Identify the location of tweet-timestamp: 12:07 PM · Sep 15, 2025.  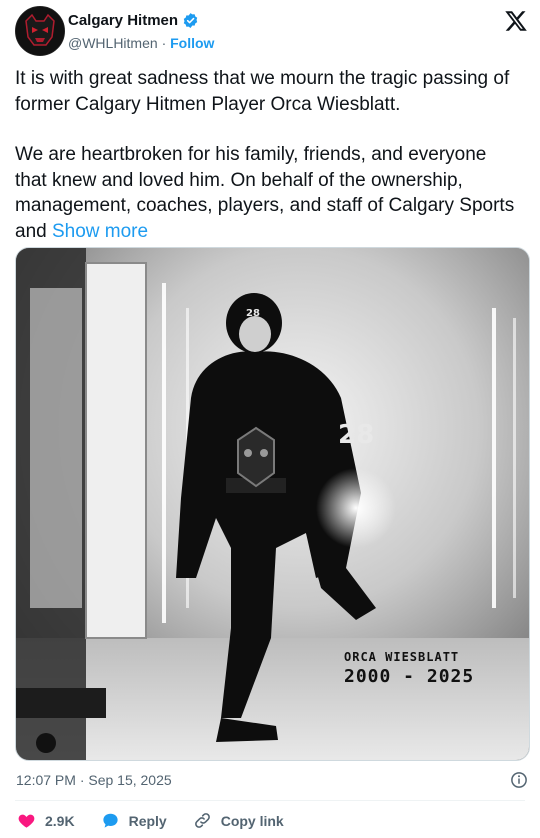
(94, 780).